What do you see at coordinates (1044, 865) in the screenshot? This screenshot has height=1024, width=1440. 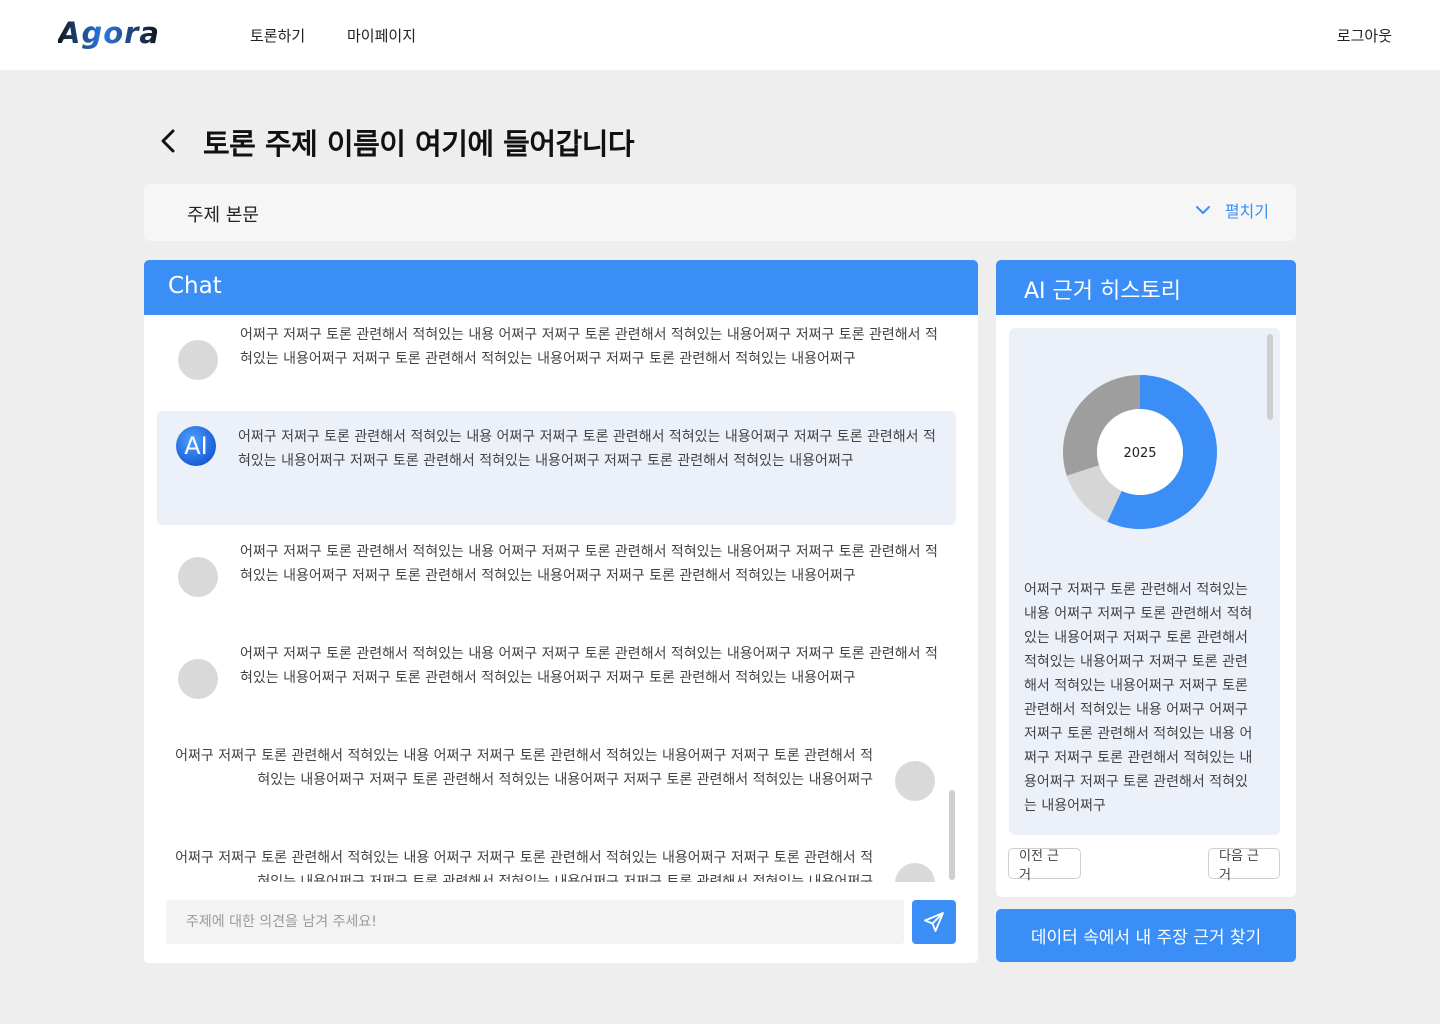 I see `prev-evidence-button: 이전 근거` at bounding box center [1044, 865].